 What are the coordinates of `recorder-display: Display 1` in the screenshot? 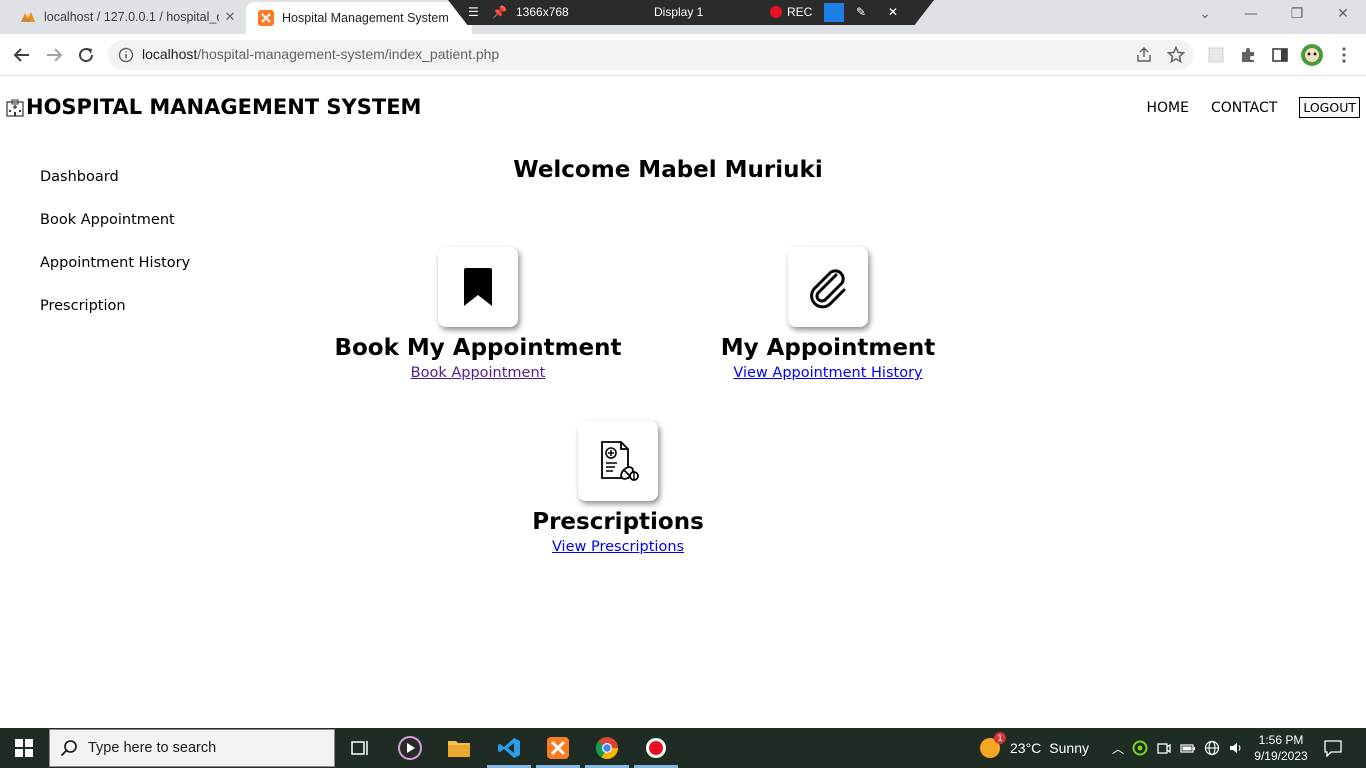 It's located at (678, 12).